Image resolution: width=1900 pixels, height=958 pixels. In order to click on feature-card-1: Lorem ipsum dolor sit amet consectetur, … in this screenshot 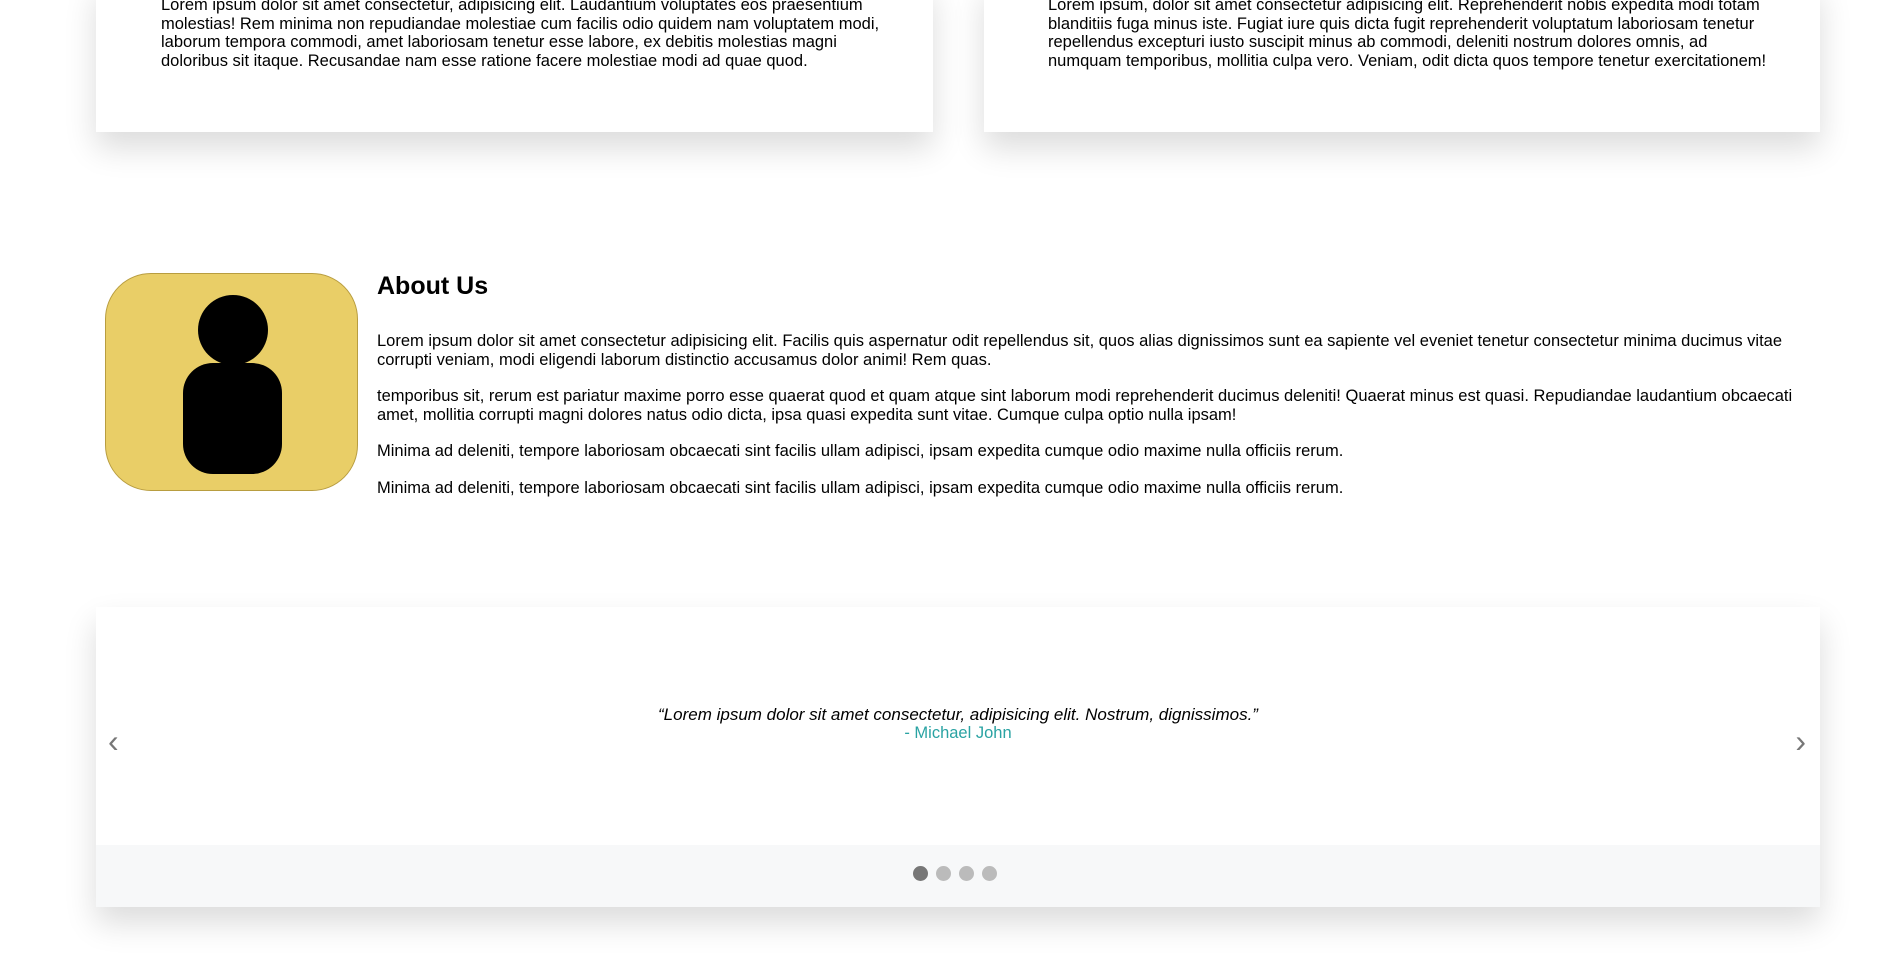, I will do `click(514, 66)`.